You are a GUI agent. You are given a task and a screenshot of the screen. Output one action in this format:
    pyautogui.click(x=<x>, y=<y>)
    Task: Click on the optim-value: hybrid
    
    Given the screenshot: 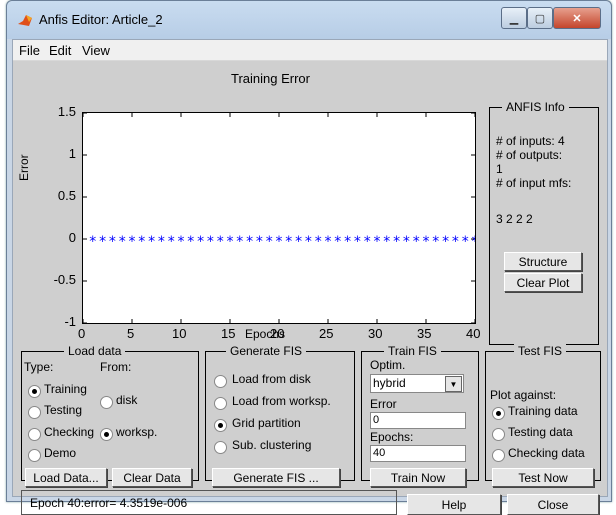 What is the action you would take?
    pyautogui.click(x=389, y=383)
    